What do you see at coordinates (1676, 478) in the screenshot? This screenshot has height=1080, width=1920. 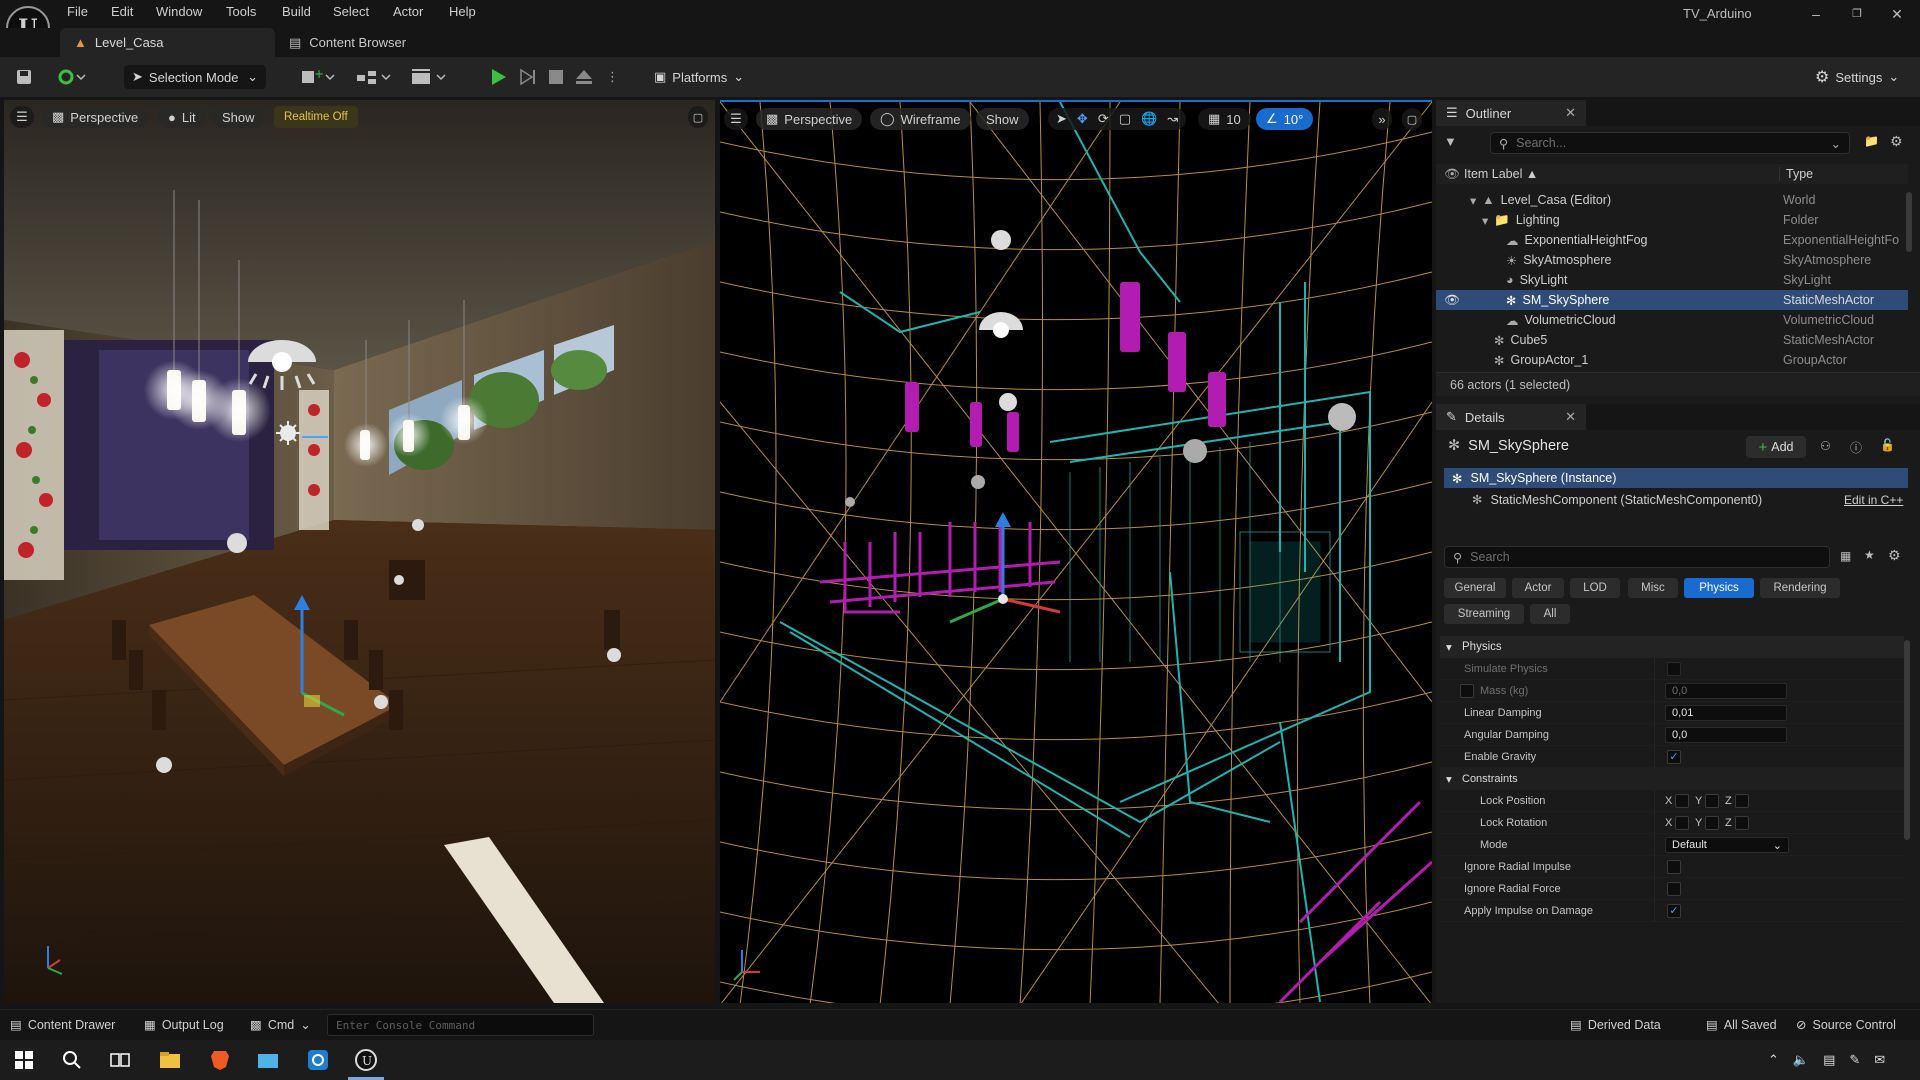 I see `instance-row-selected: ✻ SM_SkySphere (Instance)` at bounding box center [1676, 478].